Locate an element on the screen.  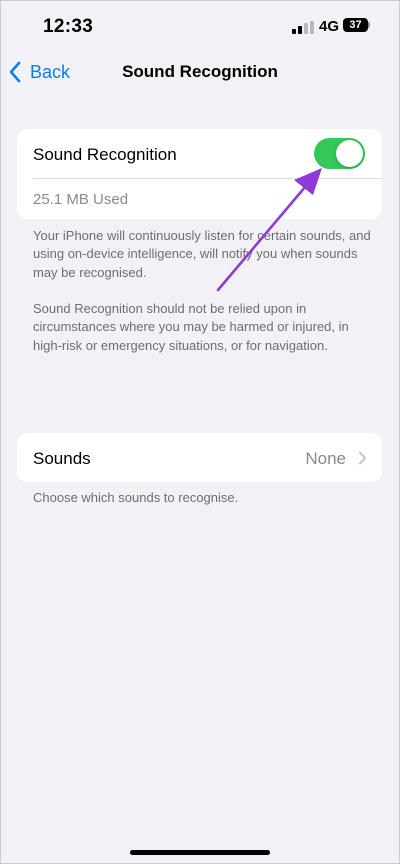
signal-icon is located at coordinates (303, 27).